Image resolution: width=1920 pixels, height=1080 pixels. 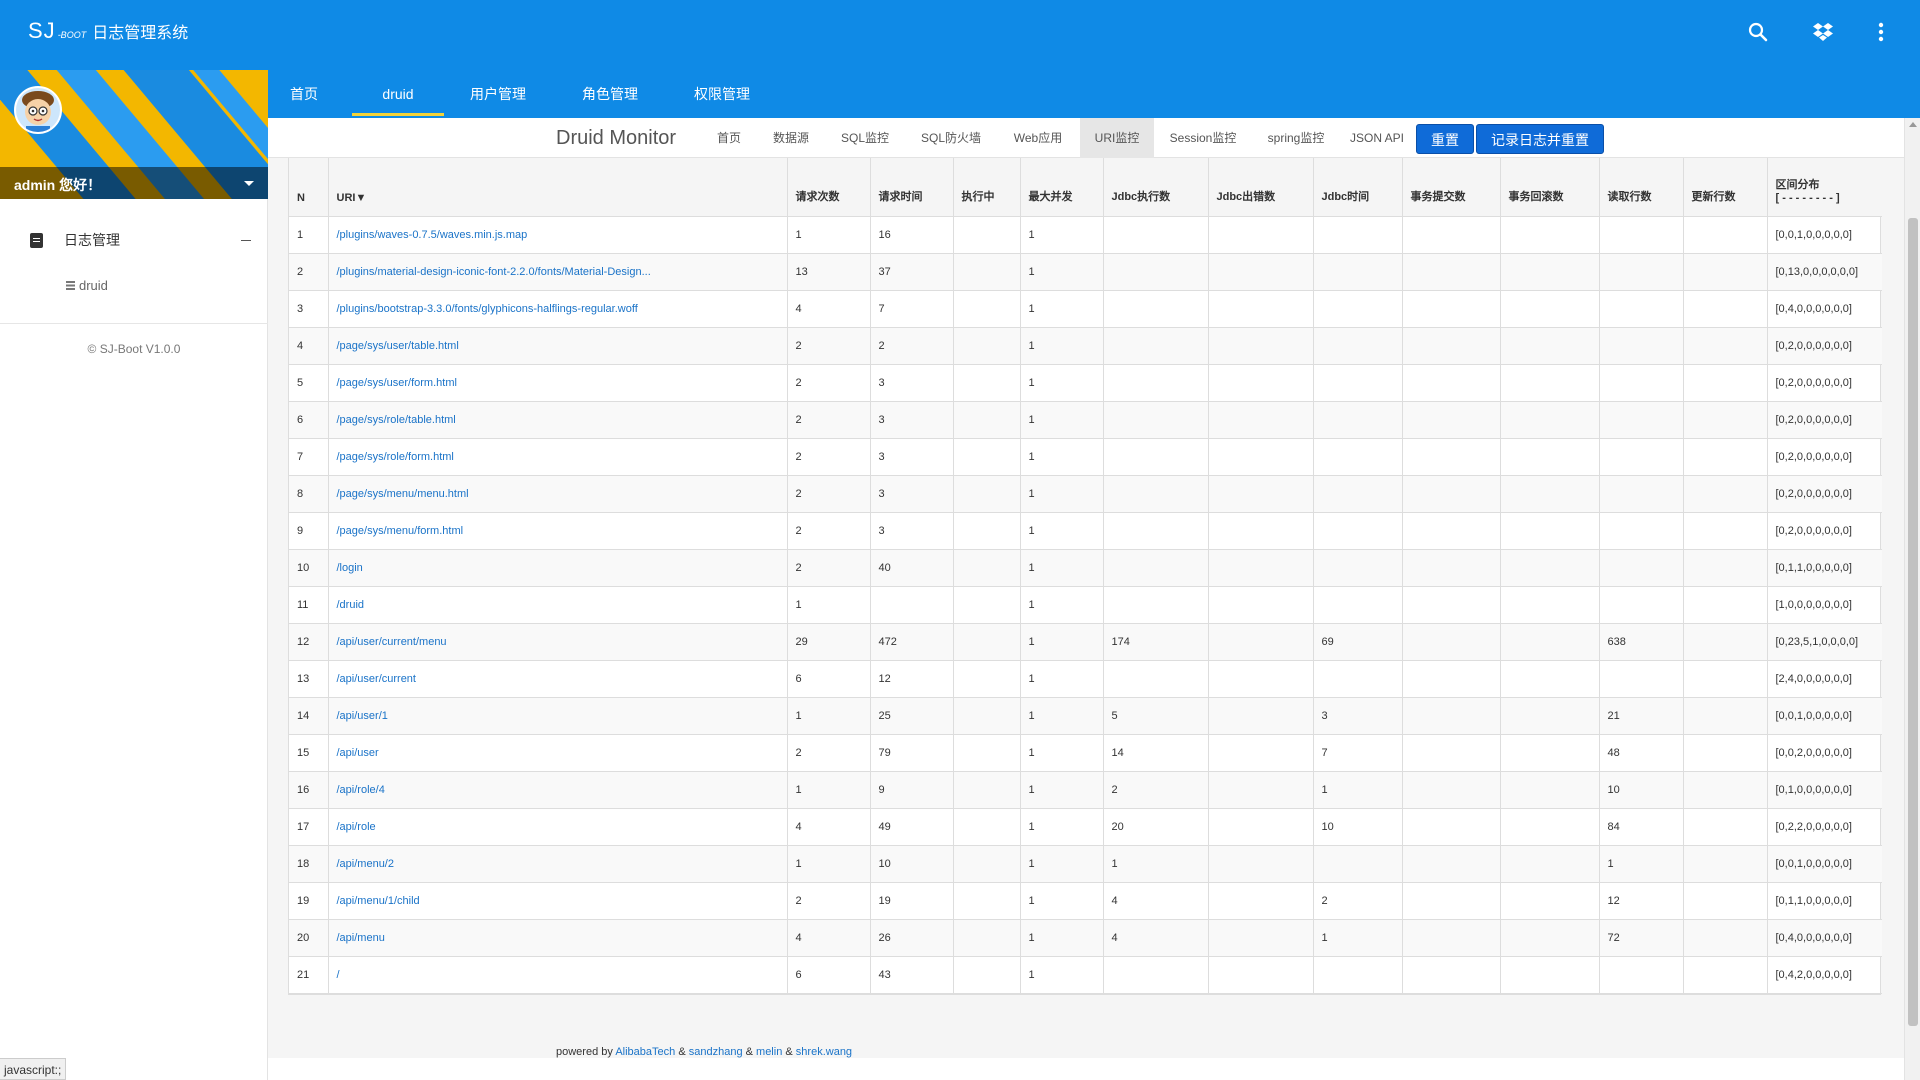 What do you see at coordinates (912, 716) in the screenshot?
I see `table-cell: 25` at bounding box center [912, 716].